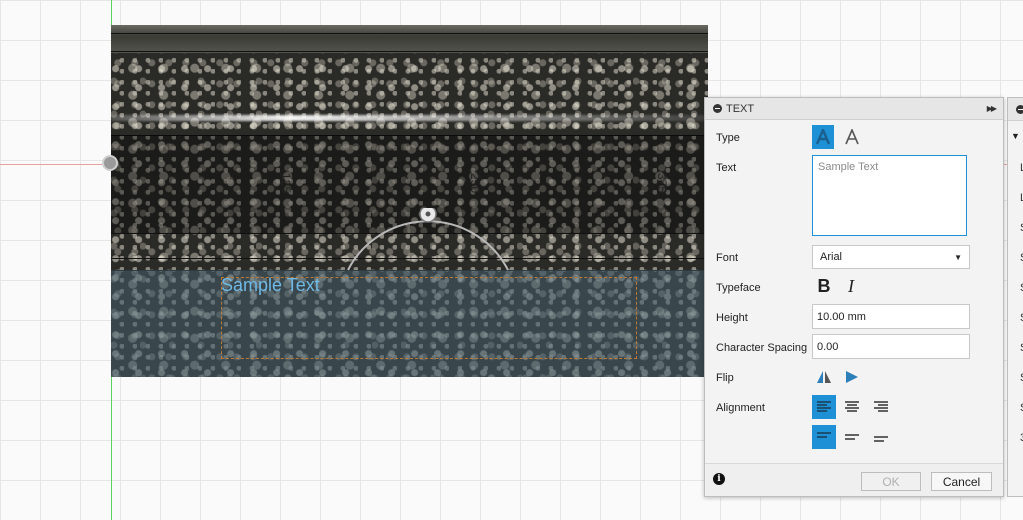  Describe the element at coordinates (719, 479) in the screenshot. I see `info-icon: i` at that location.